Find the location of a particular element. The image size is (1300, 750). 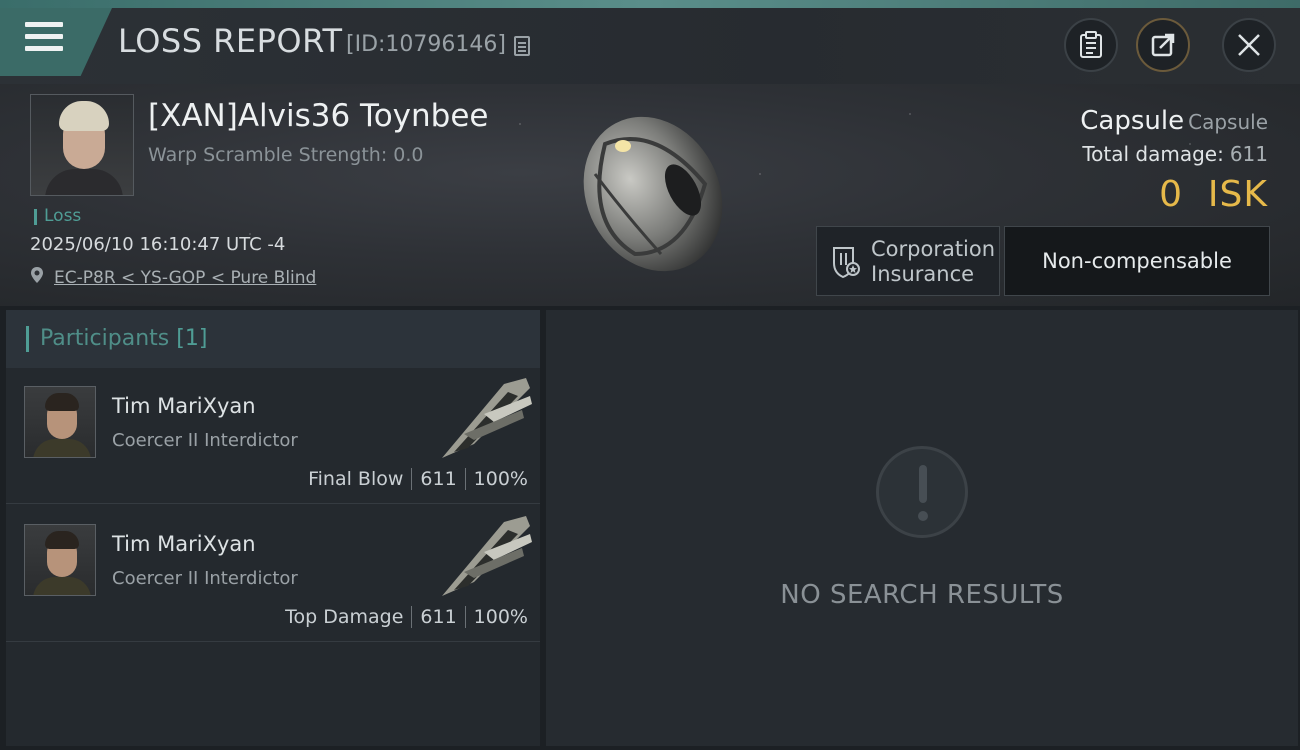

ship-name: Capsule Capsule is located at coordinates (1174, 121).